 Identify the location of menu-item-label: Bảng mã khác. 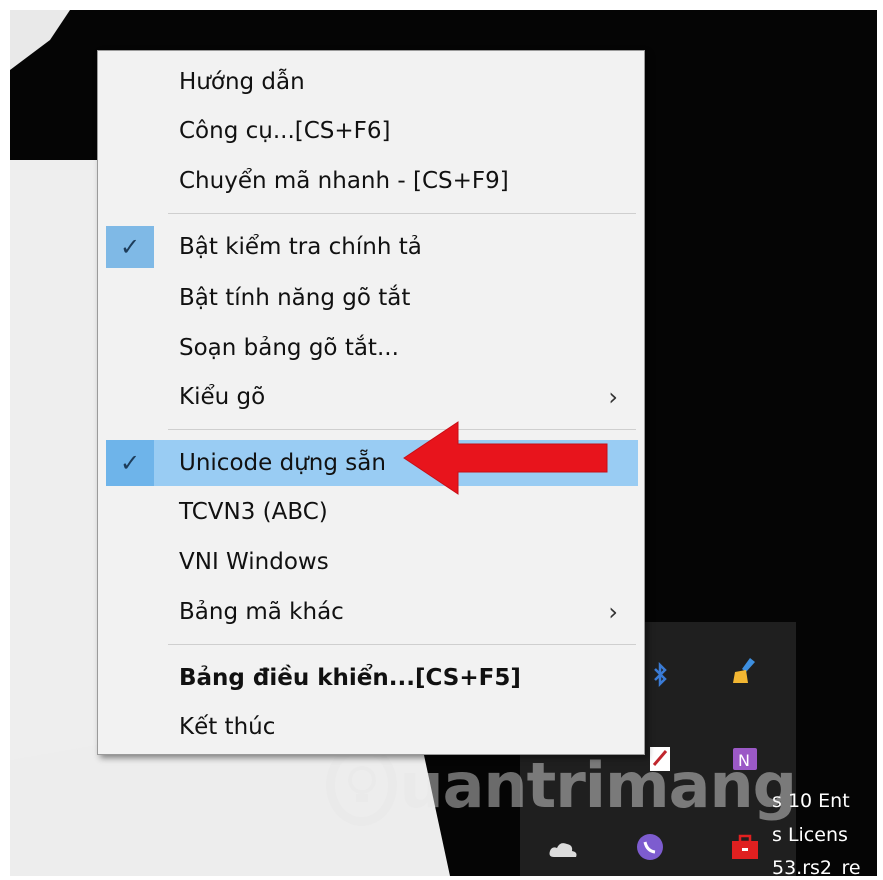
(261, 612).